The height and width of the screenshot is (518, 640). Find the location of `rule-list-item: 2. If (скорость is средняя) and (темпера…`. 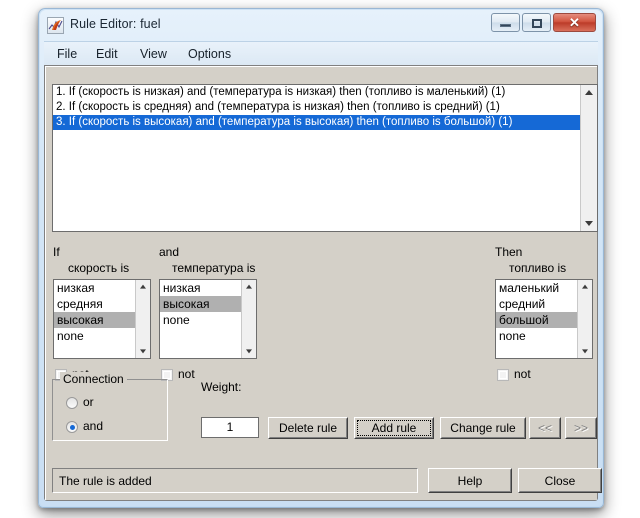

rule-list-item: 2. If (скорость is средняя) and (темпера… is located at coordinates (316, 107).